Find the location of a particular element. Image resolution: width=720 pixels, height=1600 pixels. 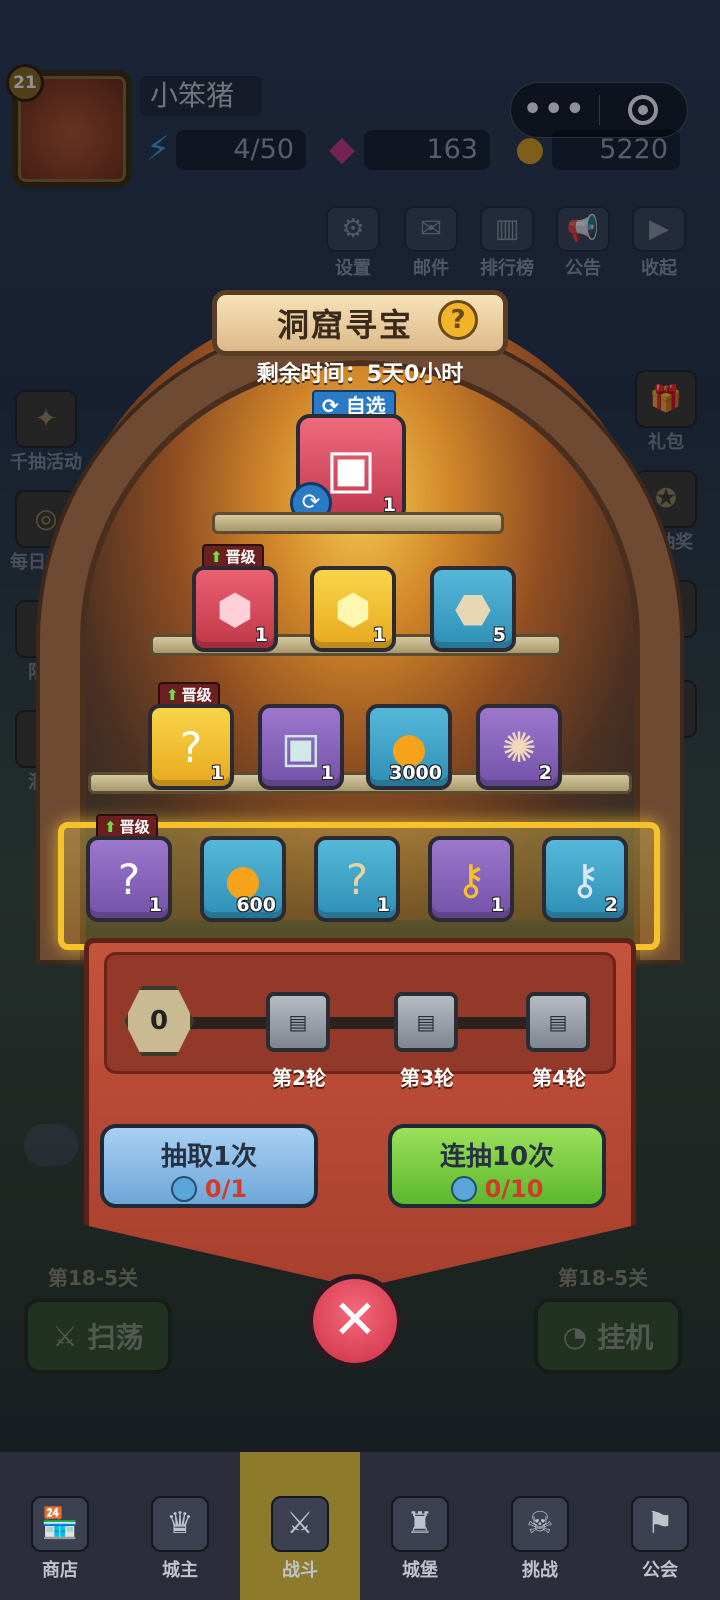

round-label: 第2轮 is located at coordinates (299, 1078).